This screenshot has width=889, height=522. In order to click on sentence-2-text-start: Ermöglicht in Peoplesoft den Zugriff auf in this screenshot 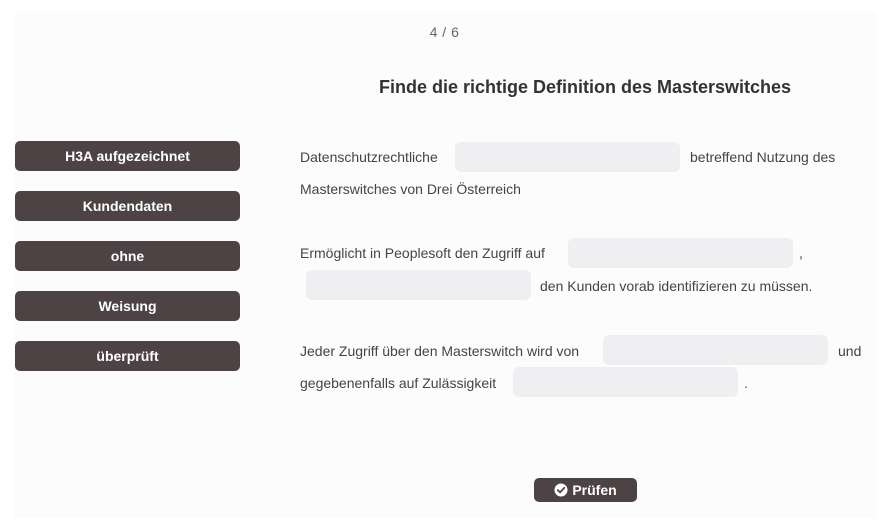, I will do `click(422, 253)`.